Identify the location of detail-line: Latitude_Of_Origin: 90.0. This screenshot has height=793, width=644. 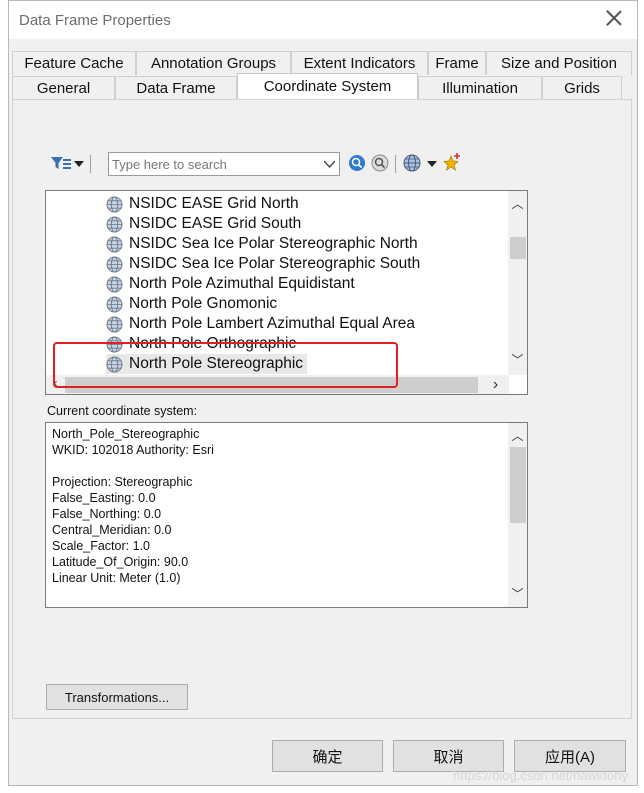
(120, 562).